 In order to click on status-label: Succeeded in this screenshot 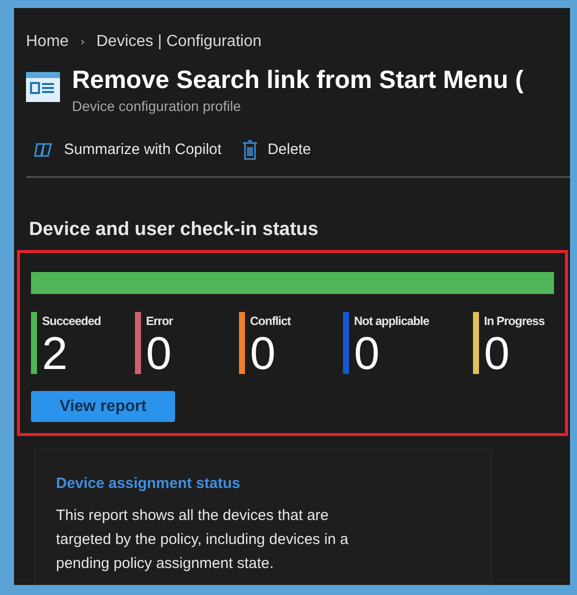, I will do `click(71, 321)`.